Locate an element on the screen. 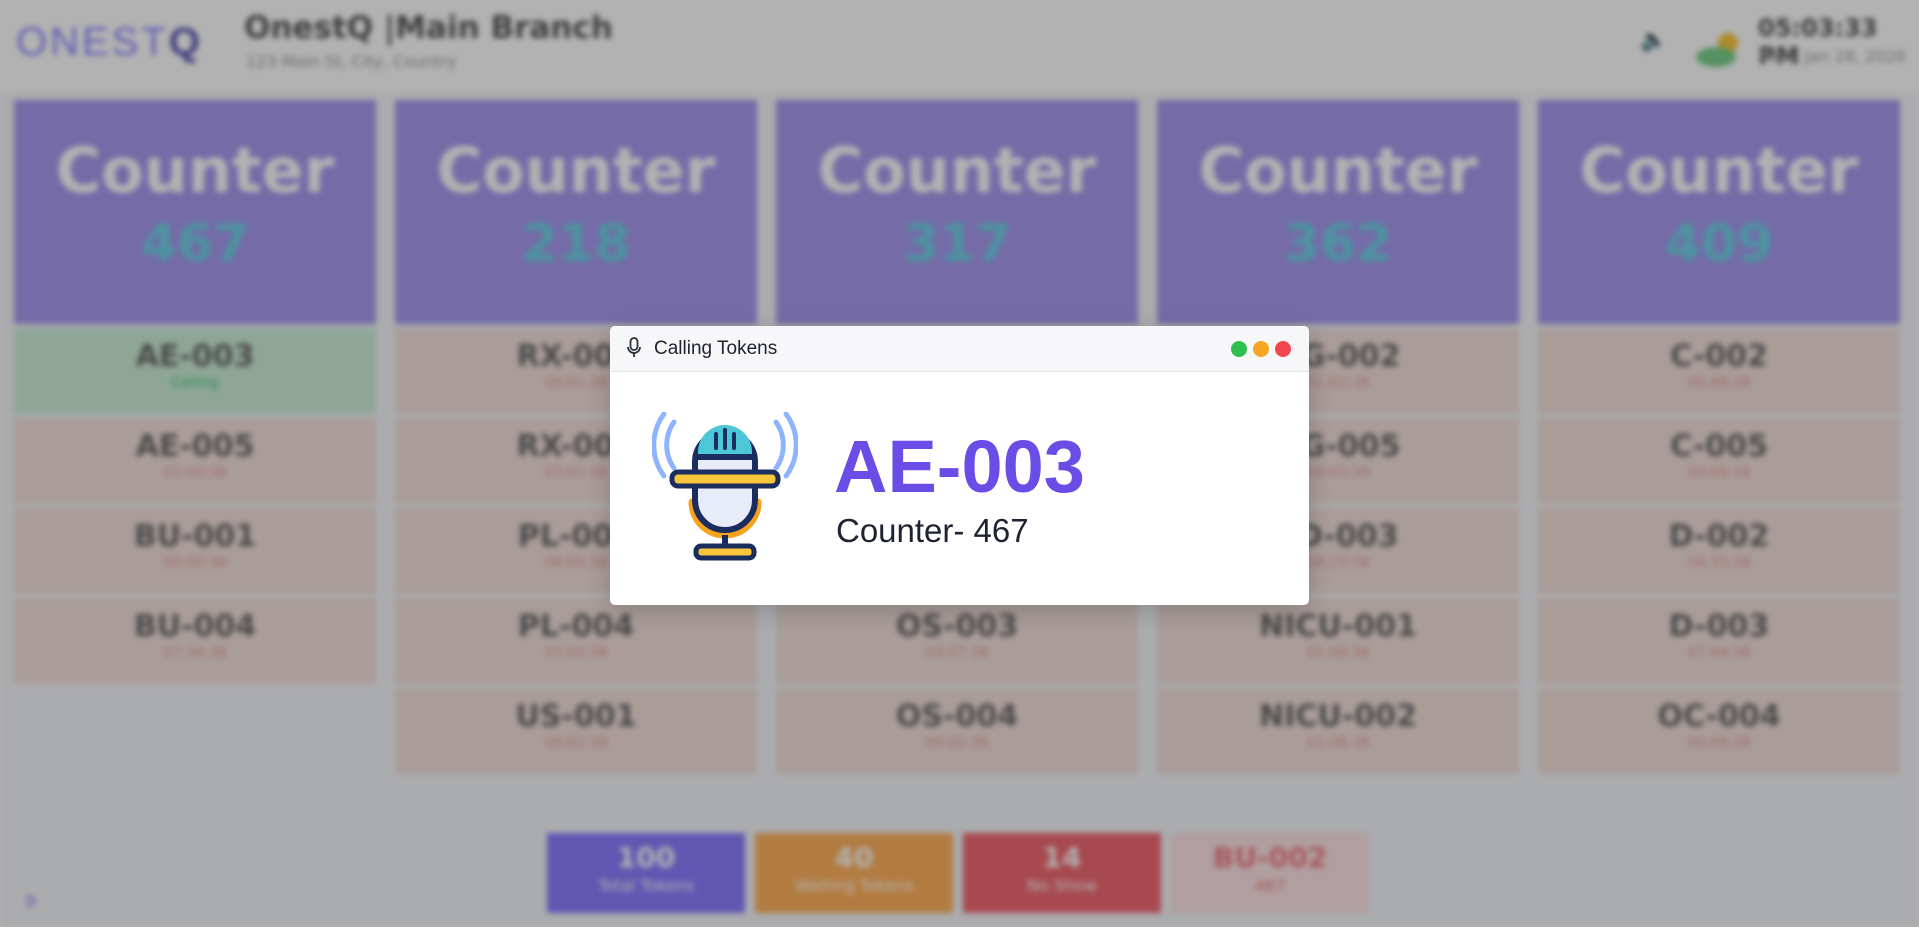  close-button is located at coordinates (1283, 349).